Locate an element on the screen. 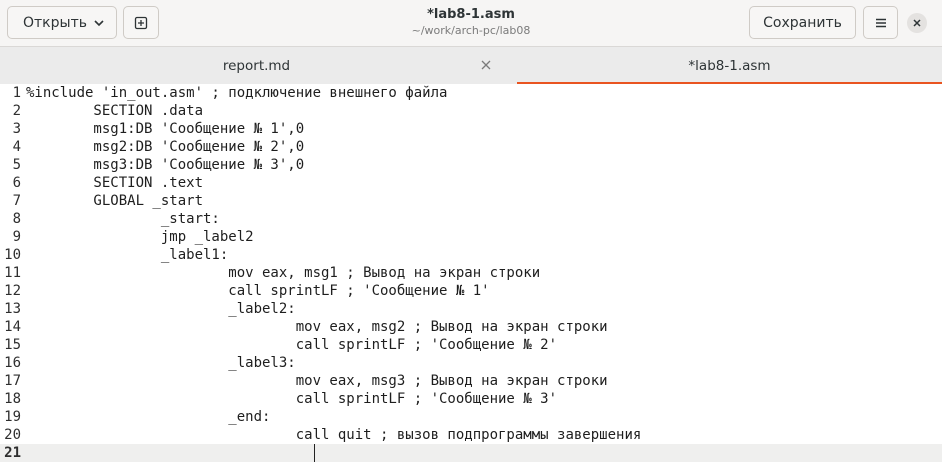 This screenshot has height=468, width=942. code-line: 7 GLOBAL _start is located at coordinates (471, 201).